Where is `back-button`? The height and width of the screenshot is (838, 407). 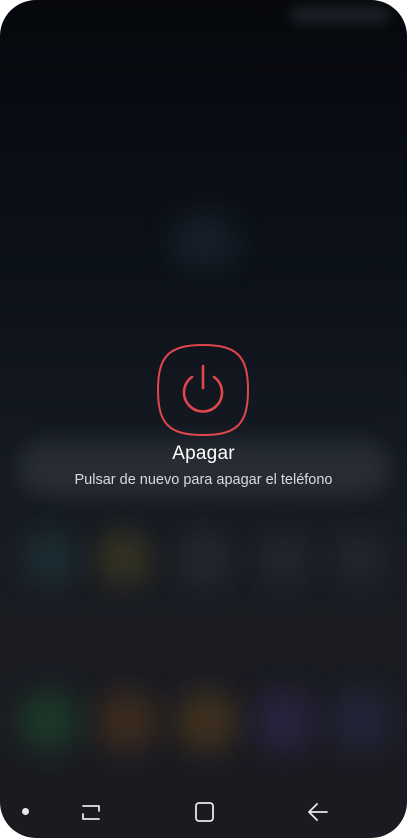 back-button is located at coordinates (318, 812).